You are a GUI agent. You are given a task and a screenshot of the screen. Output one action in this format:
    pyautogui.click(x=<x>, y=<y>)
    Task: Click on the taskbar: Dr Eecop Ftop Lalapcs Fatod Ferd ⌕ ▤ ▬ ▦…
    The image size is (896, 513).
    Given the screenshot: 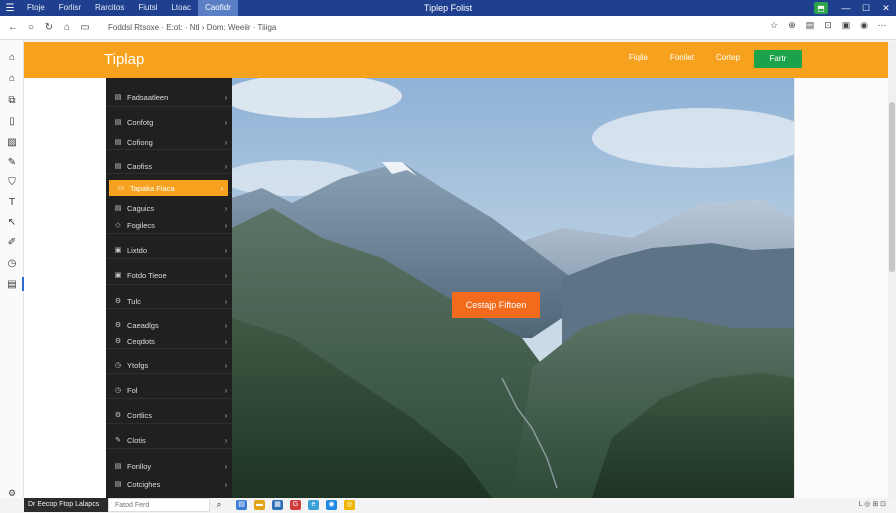 What is the action you would take?
    pyautogui.click(x=448, y=505)
    